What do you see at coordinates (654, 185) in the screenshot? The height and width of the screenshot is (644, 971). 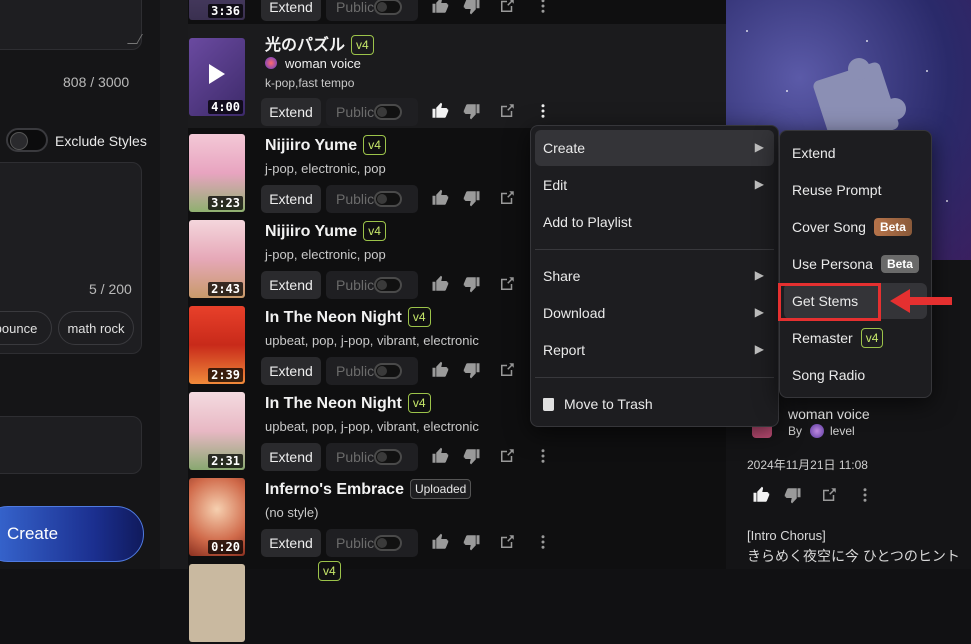 I see `menu-item-edit: Edit ▶` at bounding box center [654, 185].